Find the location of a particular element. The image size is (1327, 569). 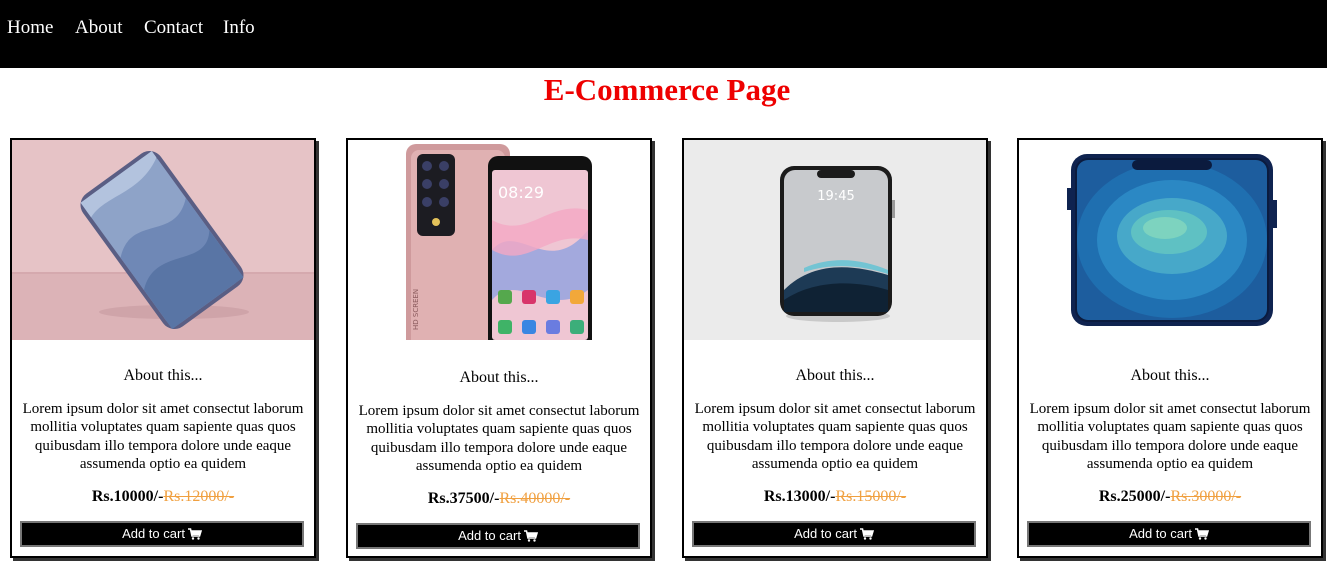

product-price: Rs.10000/-Rs.12000/- is located at coordinates (163, 497).